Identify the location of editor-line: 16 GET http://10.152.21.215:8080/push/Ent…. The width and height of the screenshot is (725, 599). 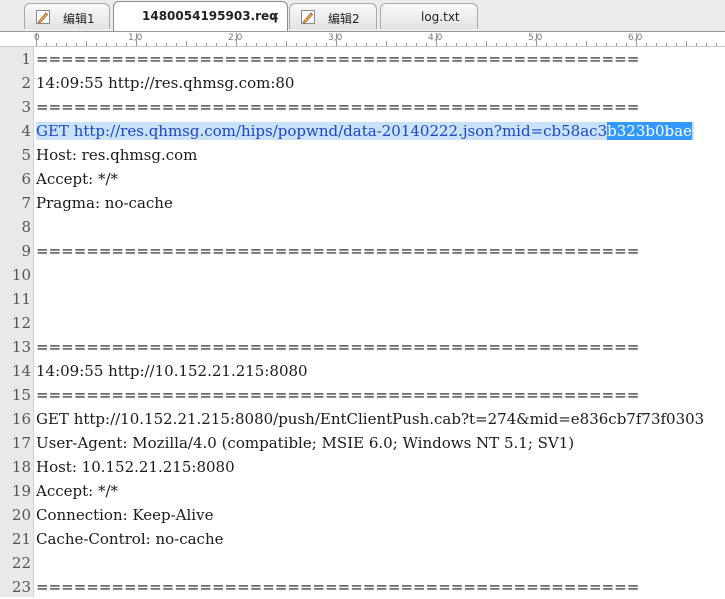
(362, 419).